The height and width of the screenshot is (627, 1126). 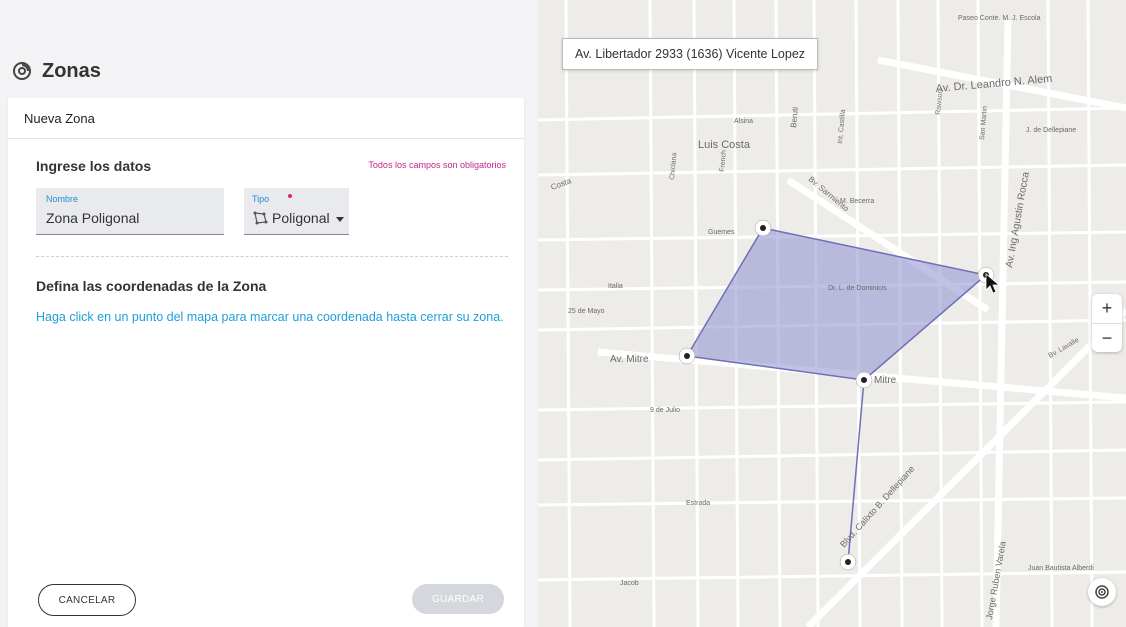 What do you see at coordinates (339, 219) in the screenshot?
I see `chevron-down-icon` at bounding box center [339, 219].